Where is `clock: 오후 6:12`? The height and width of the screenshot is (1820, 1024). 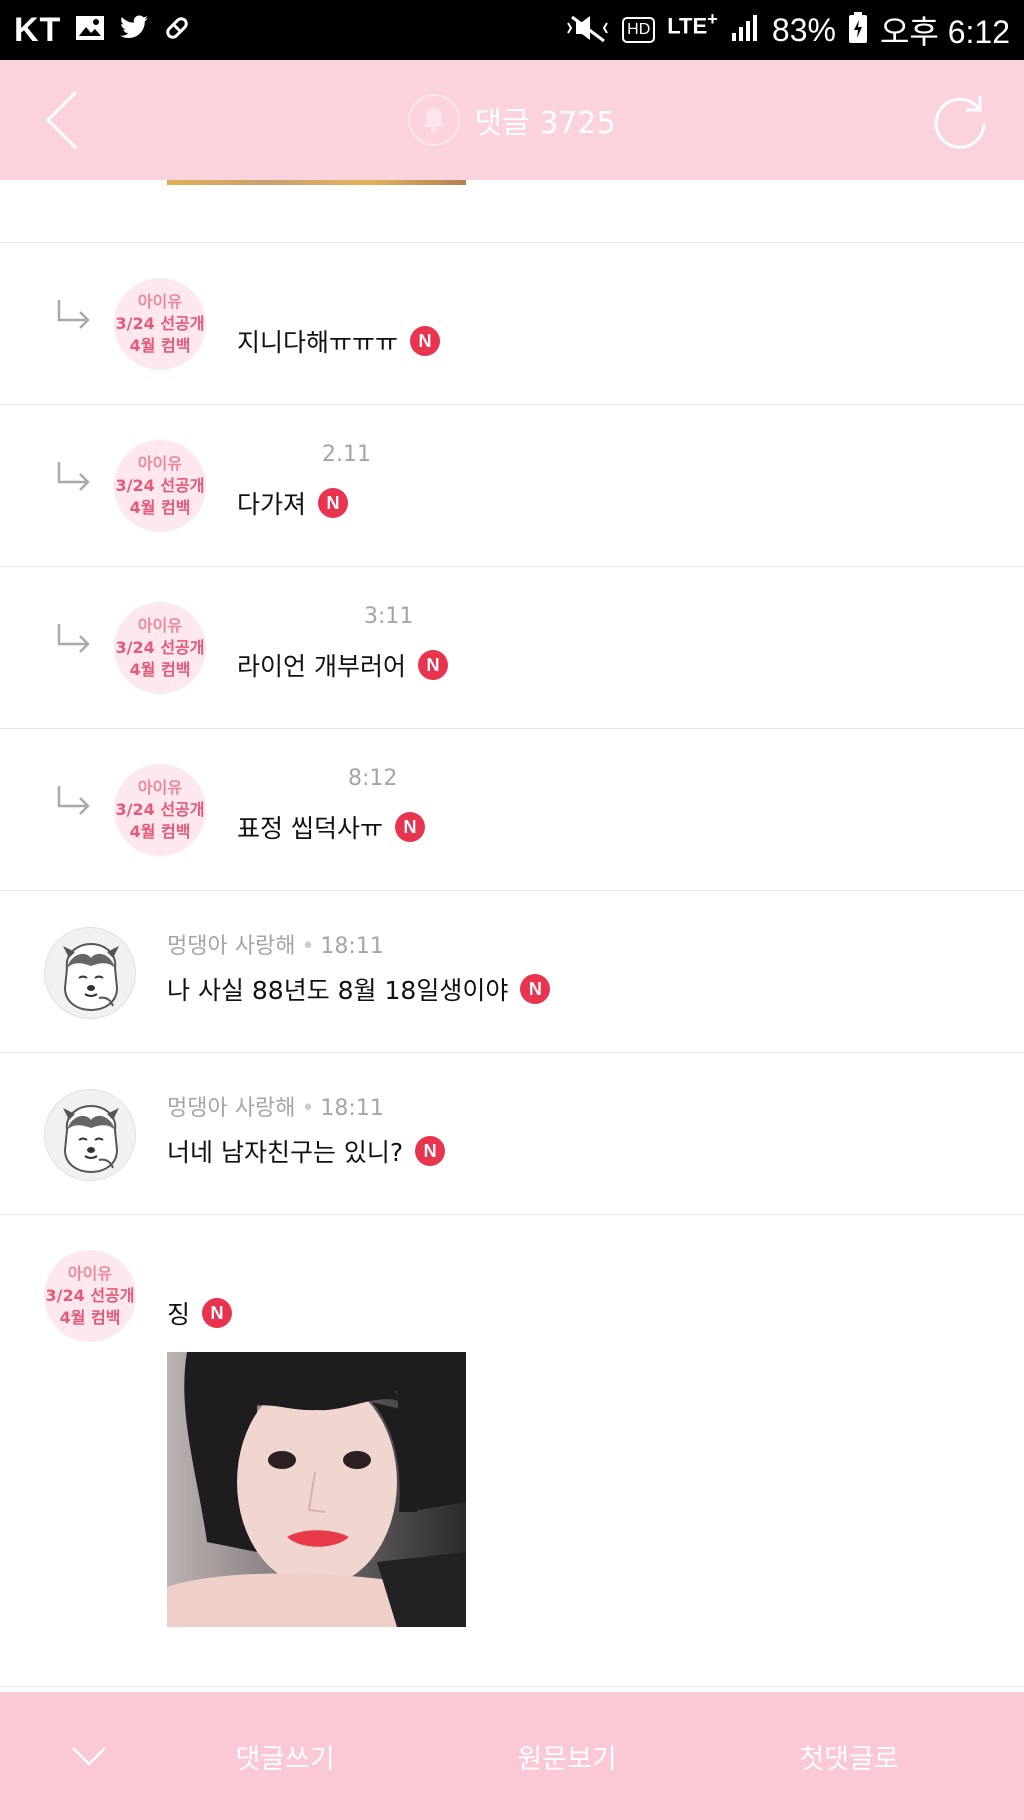
clock: 오후 6:12 is located at coordinates (944, 32).